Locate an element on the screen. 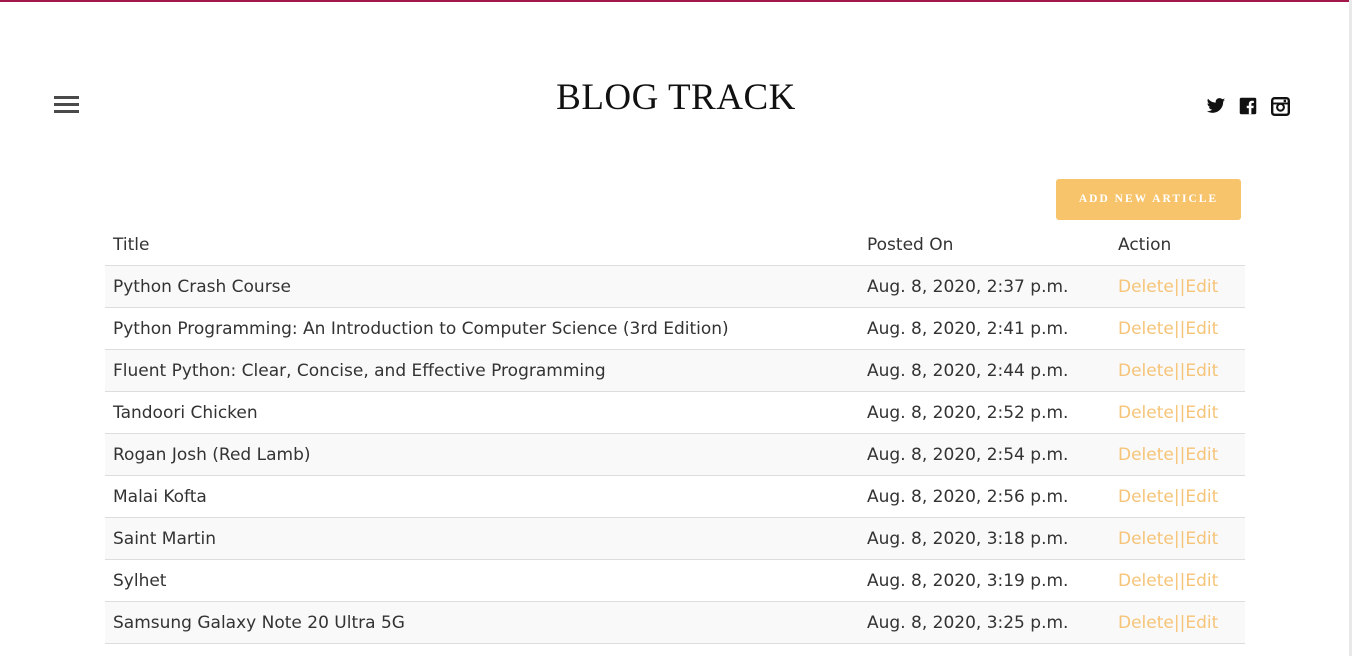  article-posted-on: Aug. 8, 2020, 2:54 p.m. is located at coordinates (984, 454).